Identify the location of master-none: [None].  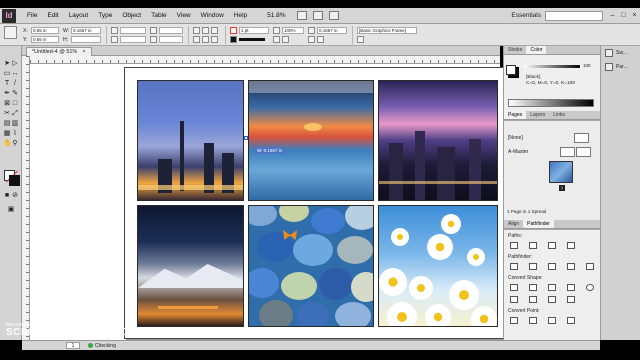
(515, 138).